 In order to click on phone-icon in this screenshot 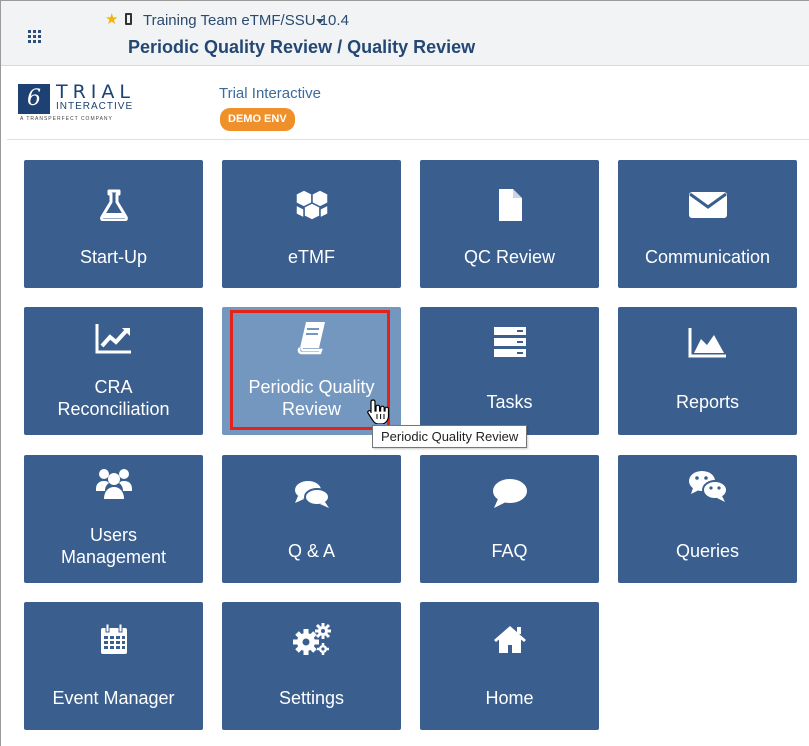, I will do `click(128, 19)`.